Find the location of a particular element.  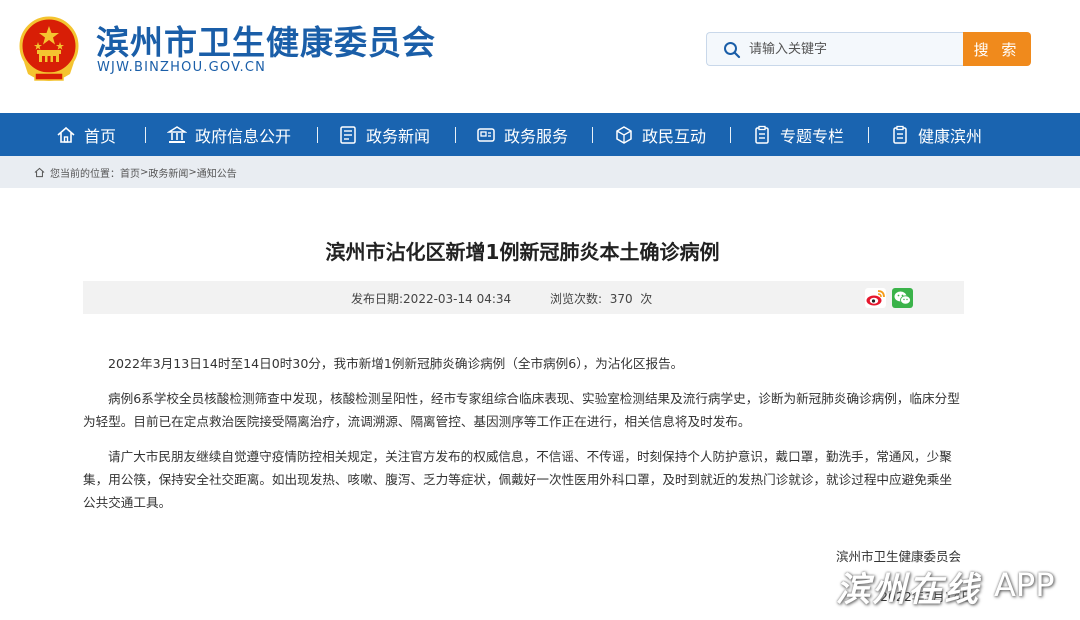

news-document-icon is located at coordinates (348, 134).